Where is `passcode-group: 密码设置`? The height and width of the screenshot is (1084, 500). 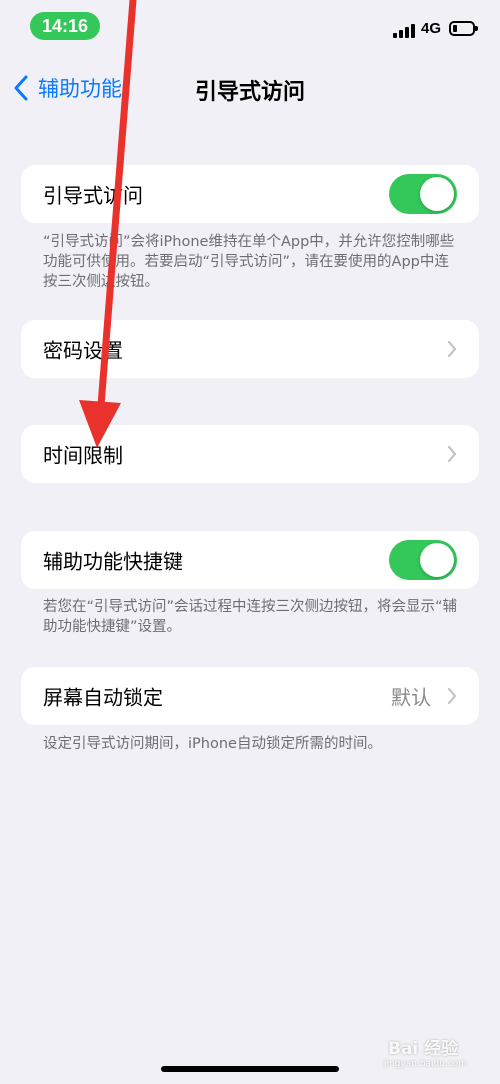 passcode-group: 密码设置 is located at coordinates (250, 349).